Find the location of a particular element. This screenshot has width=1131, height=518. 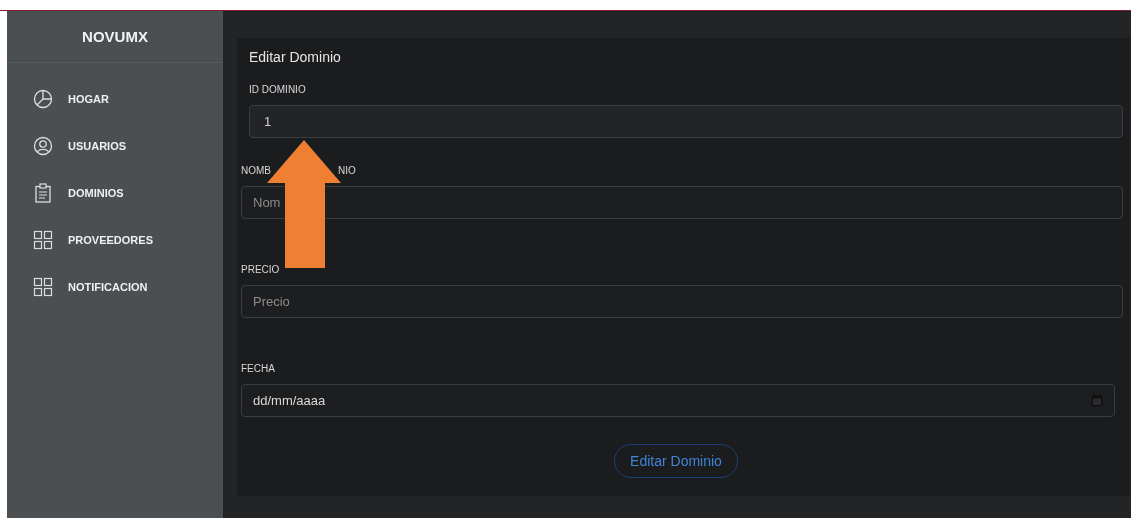

pie-chart-icon is located at coordinates (43, 99).